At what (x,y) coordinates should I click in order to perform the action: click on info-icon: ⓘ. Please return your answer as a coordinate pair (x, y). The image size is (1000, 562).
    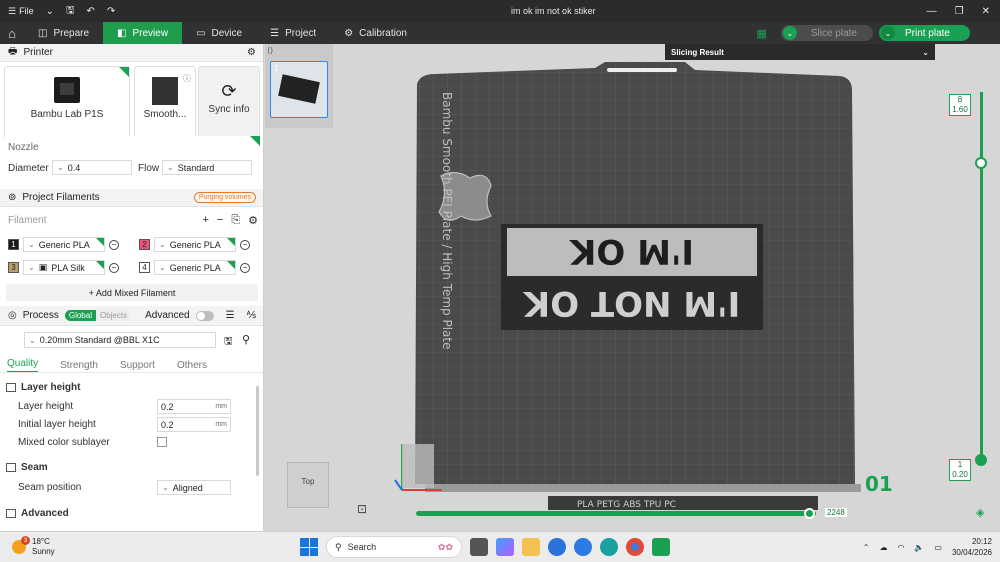
    Looking at the image, I should click on (187, 78).